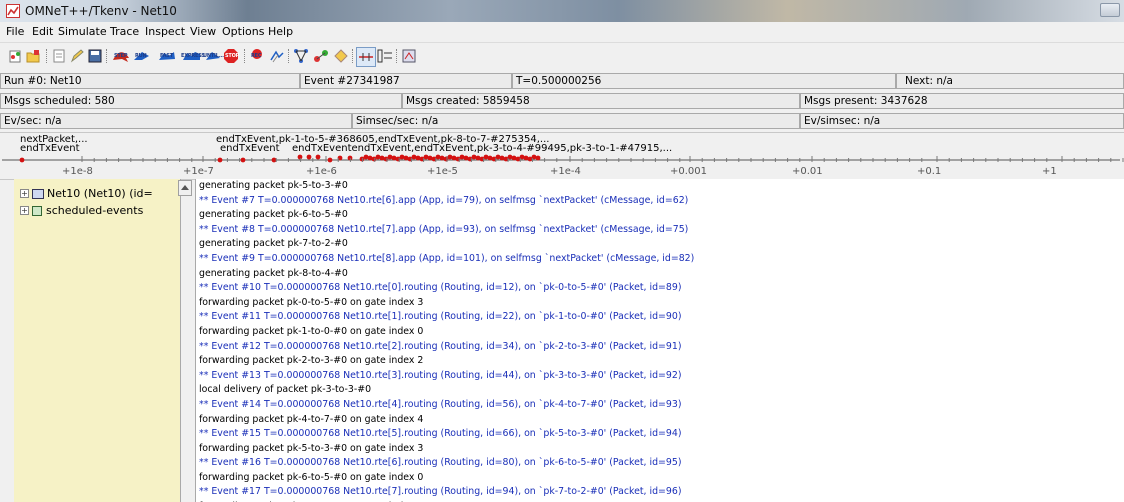 This screenshot has height=502, width=1124. I want to click on menu-file: File, so click(15, 31).